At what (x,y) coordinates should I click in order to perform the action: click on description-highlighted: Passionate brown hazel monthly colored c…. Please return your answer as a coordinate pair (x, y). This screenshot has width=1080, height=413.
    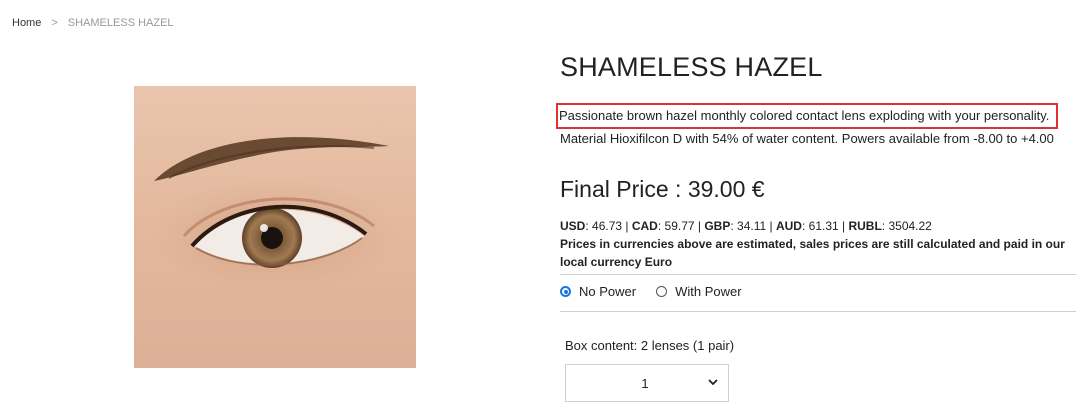
    Looking at the image, I should click on (807, 116).